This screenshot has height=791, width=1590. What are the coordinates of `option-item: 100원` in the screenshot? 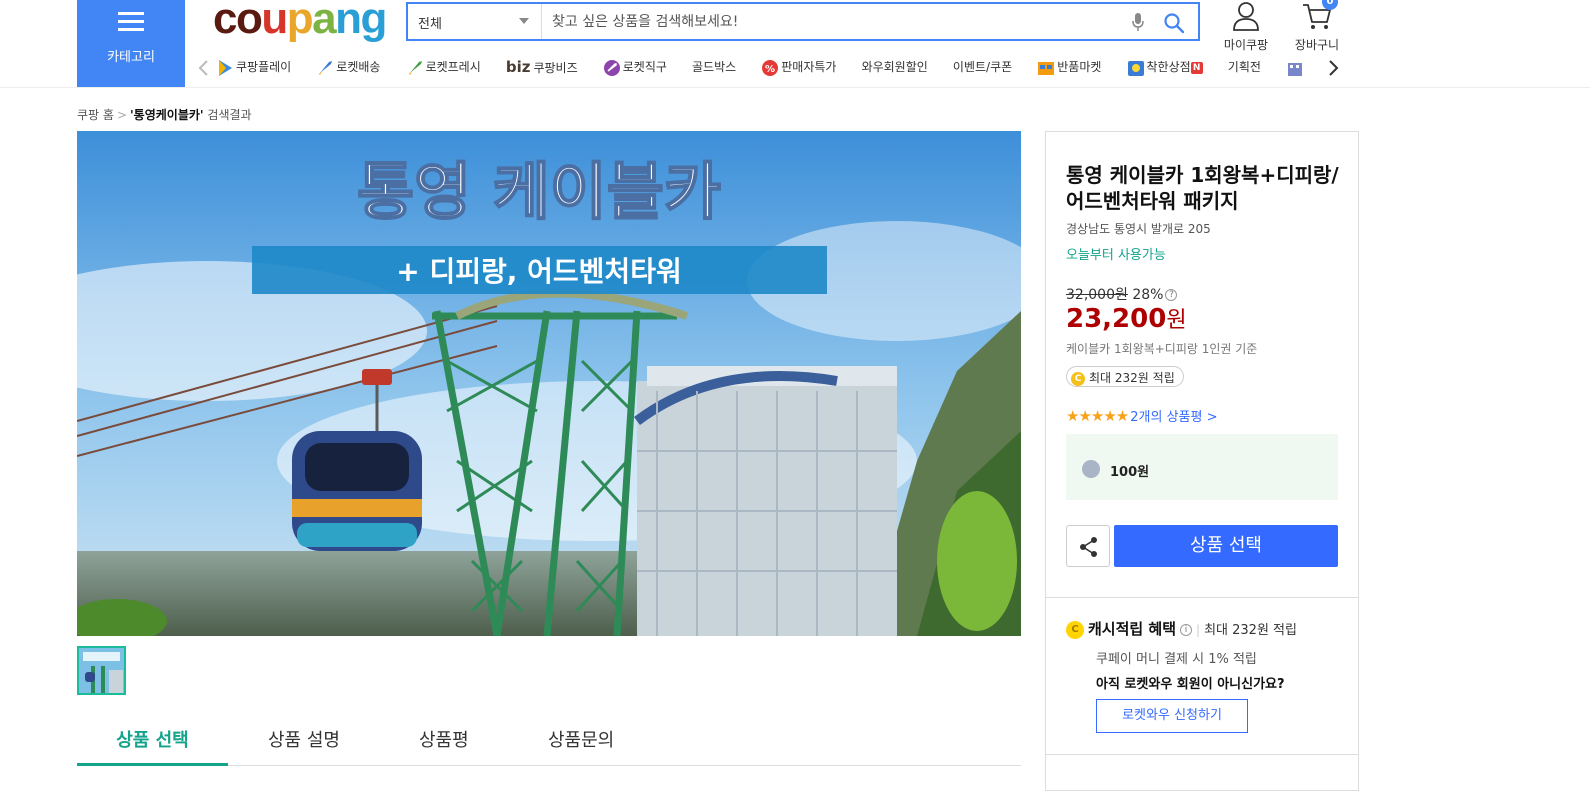 It's located at (1202, 467).